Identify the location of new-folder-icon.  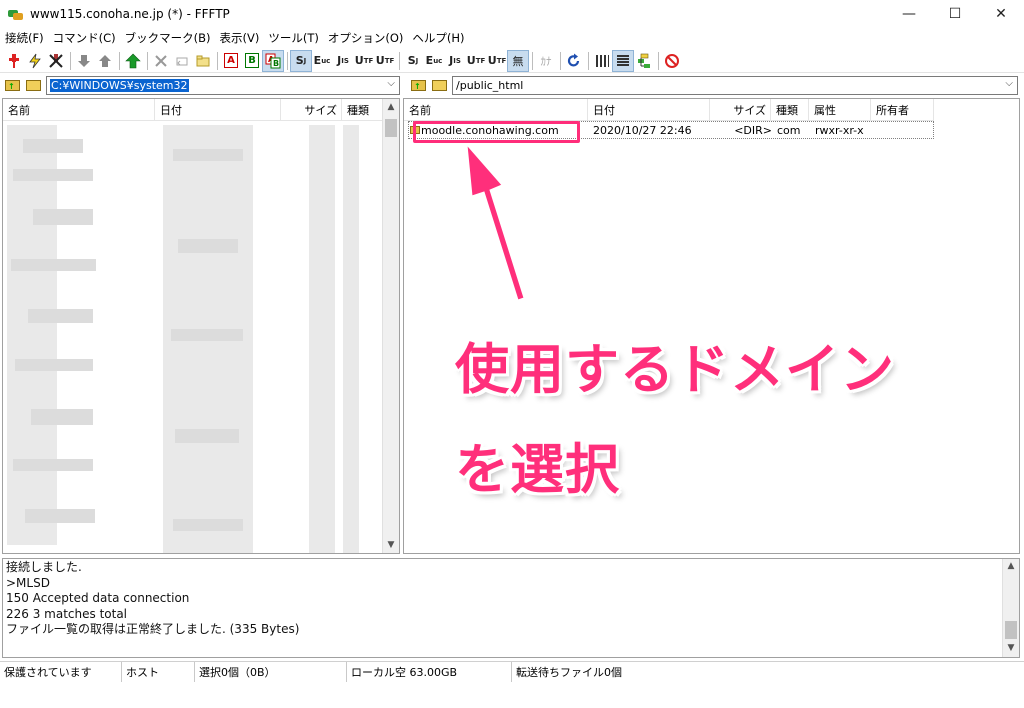
(203, 61).